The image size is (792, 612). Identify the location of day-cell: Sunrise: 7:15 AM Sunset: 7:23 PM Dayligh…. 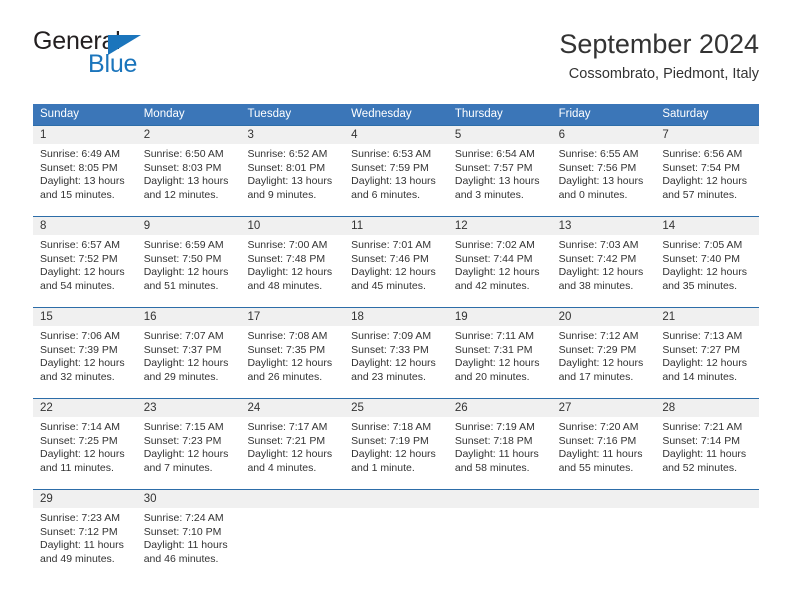
(189, 453).